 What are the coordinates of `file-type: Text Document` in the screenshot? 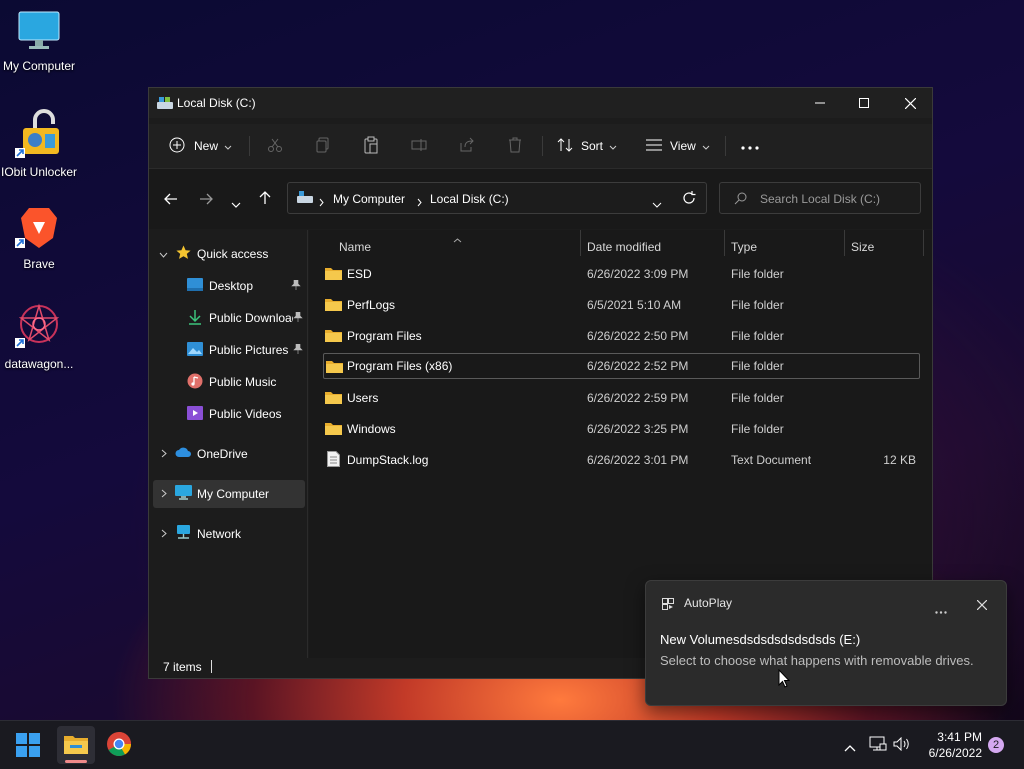 It's located at (771, 460).